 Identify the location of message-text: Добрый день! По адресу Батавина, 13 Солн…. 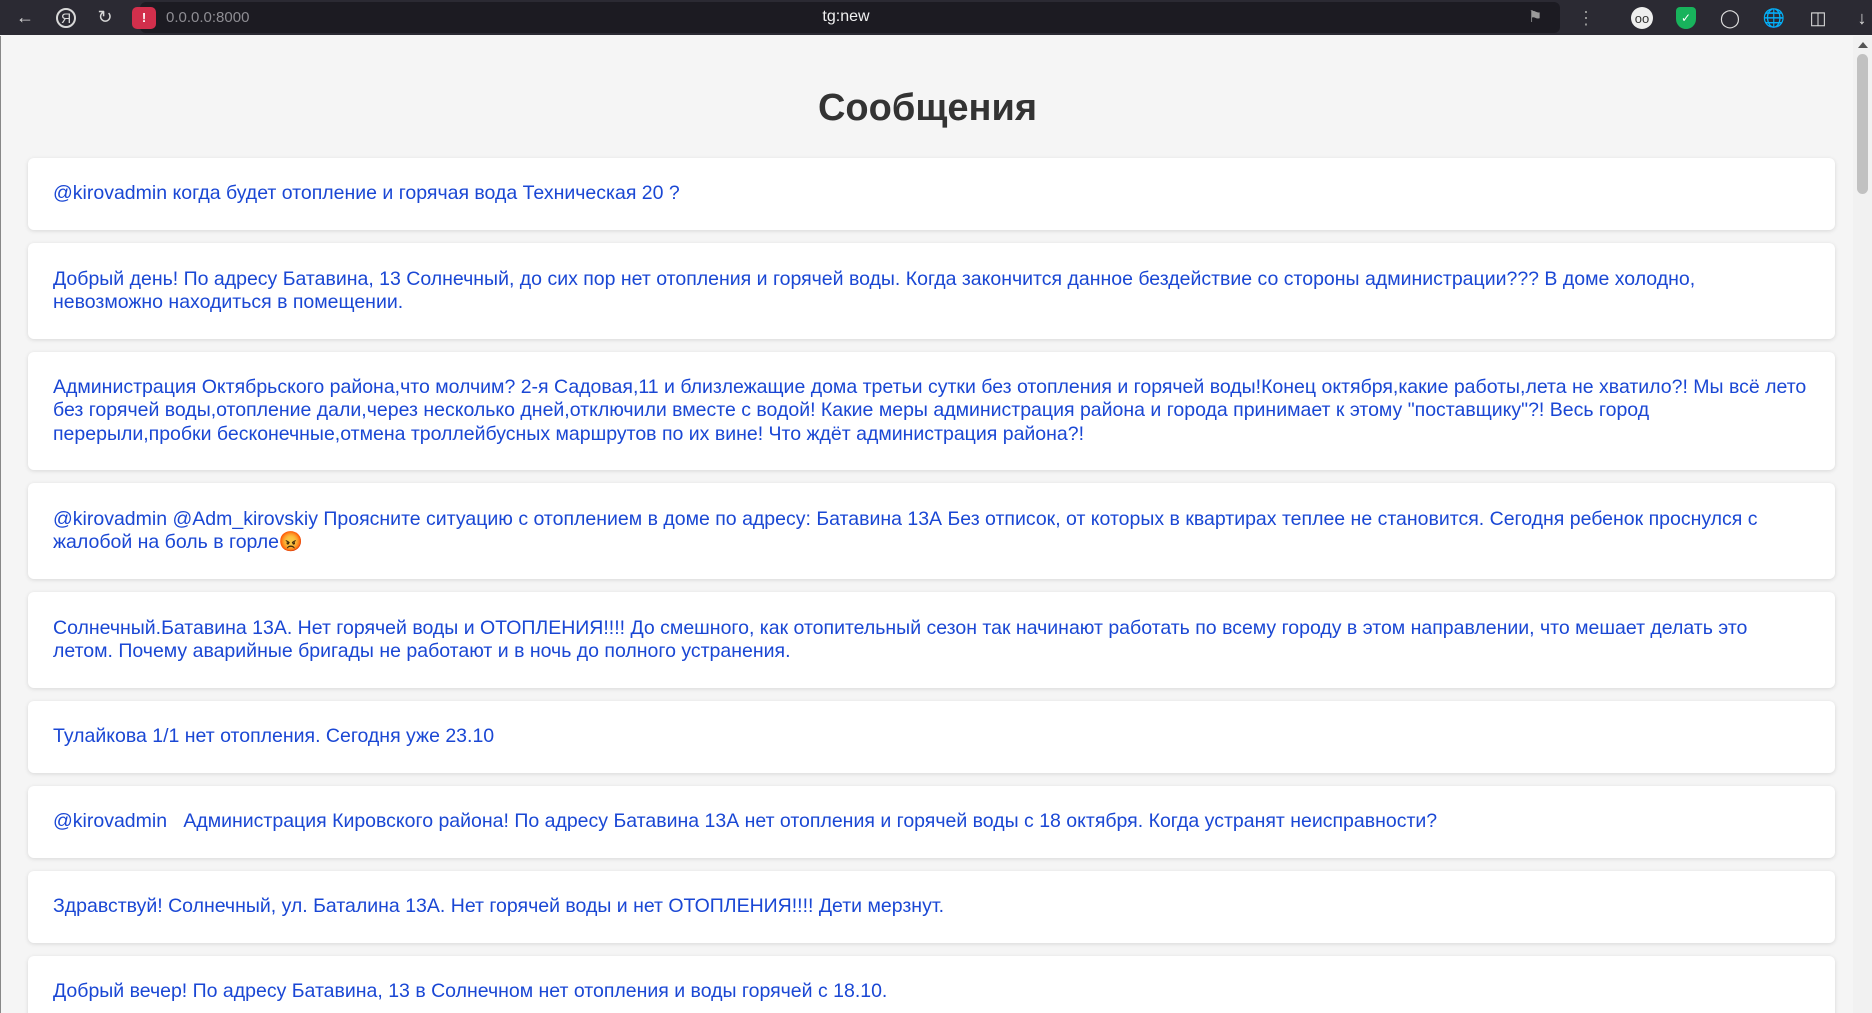
(874, 290).